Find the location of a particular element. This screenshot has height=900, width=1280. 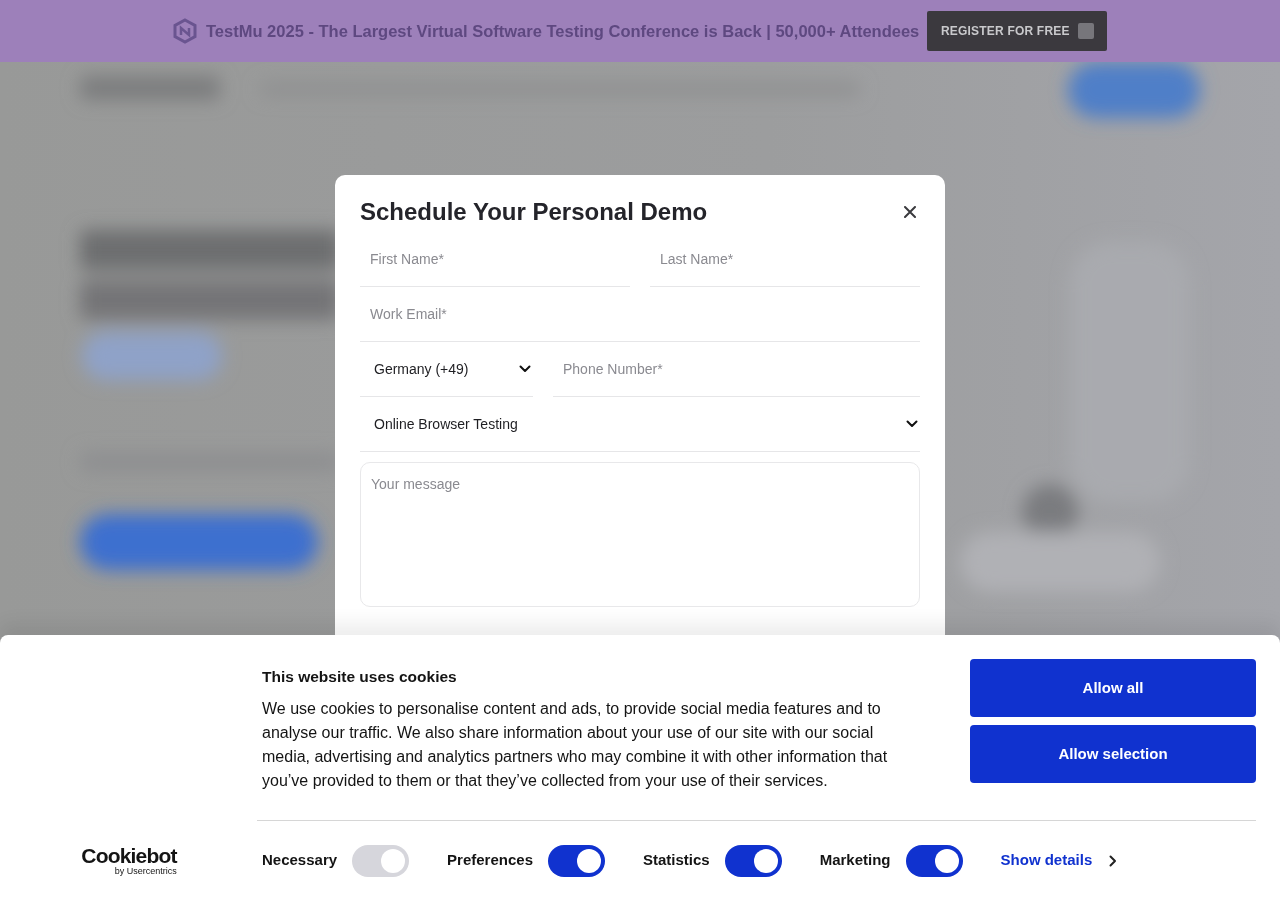

consent-button: Allow all is located at coordinates (1113, 688).